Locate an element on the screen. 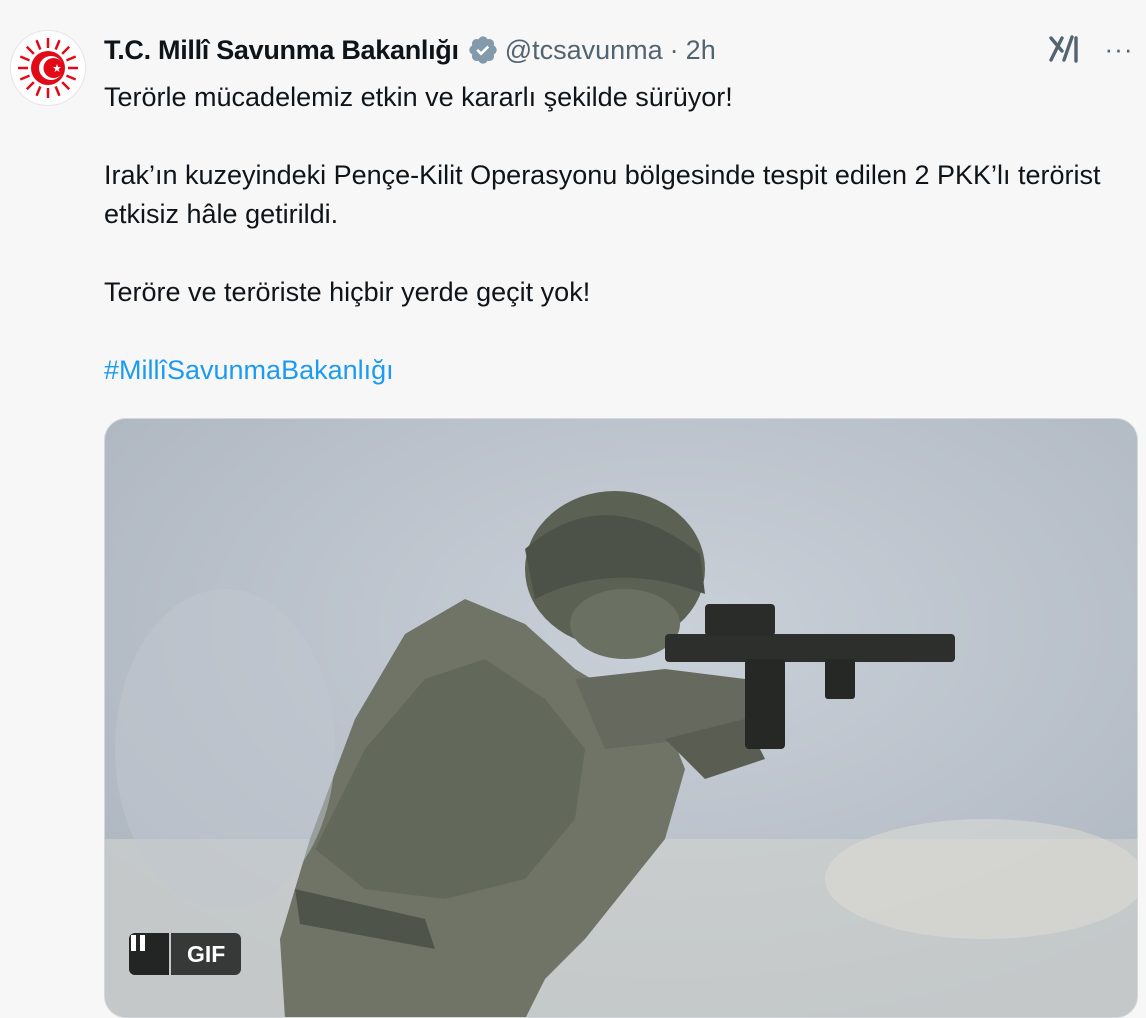  avatar is located at coordinates (48, 68).